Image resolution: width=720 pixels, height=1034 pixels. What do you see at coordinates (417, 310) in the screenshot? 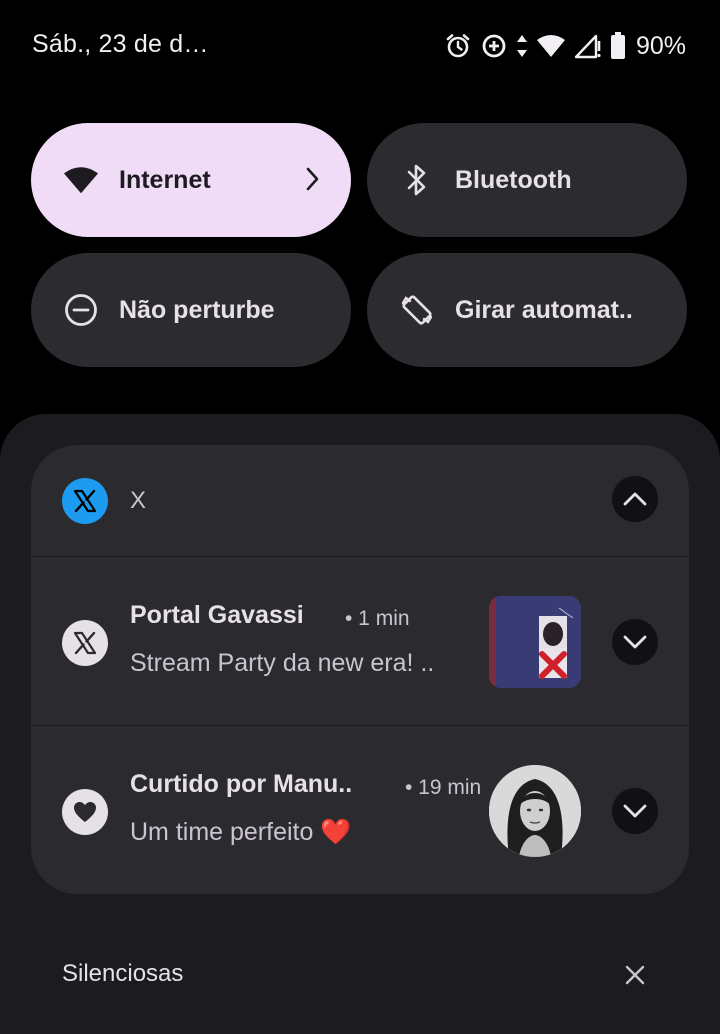
I see `auto-rotate-icon` at bounding box center [417, 310].